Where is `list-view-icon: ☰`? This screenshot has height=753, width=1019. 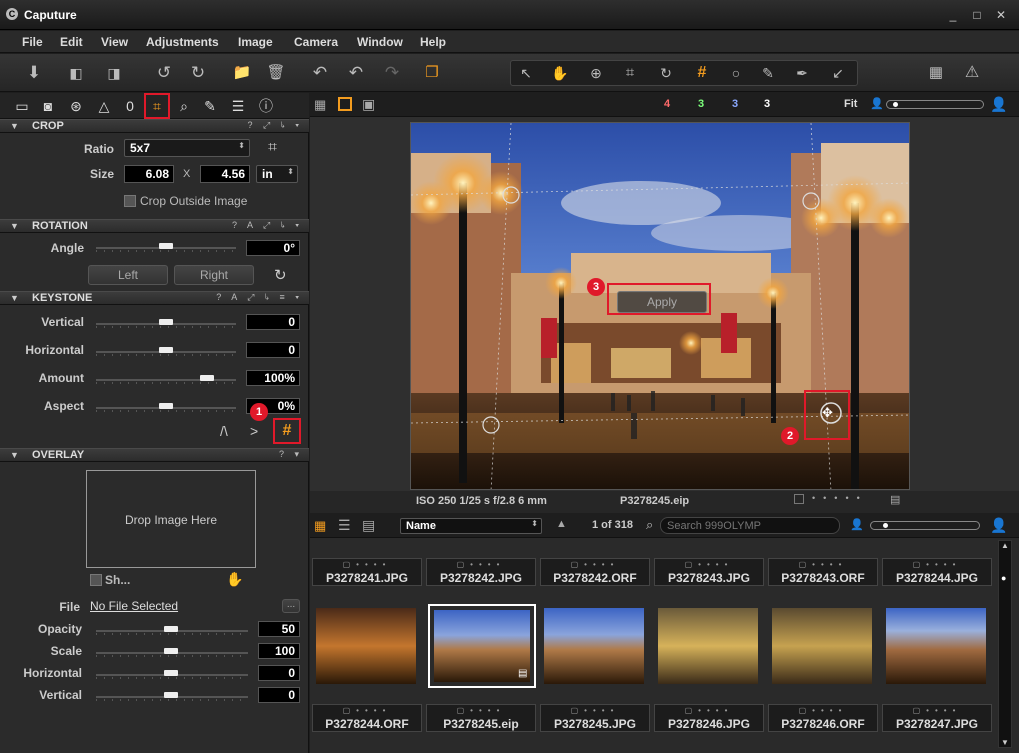 list-view-icon: ☰ is located at coordinates (344, 525).